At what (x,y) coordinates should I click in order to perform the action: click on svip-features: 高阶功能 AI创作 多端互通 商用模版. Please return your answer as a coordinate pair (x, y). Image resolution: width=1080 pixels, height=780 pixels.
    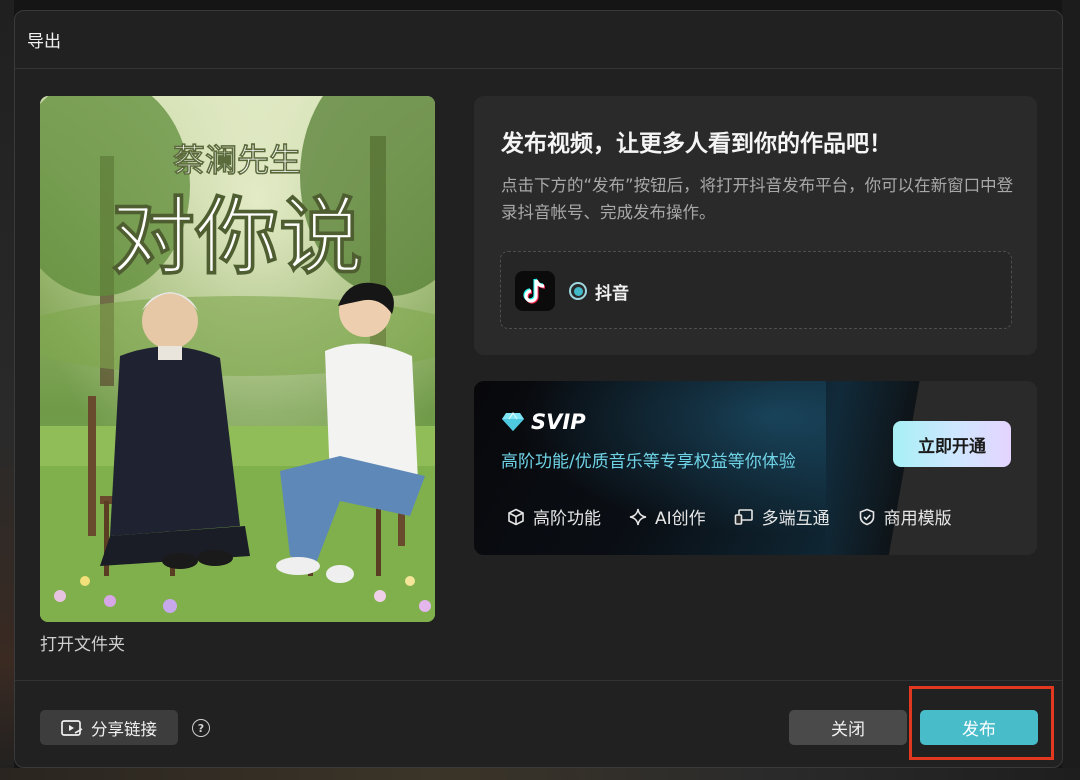
    Looking at the image, I should click on (743, 516).